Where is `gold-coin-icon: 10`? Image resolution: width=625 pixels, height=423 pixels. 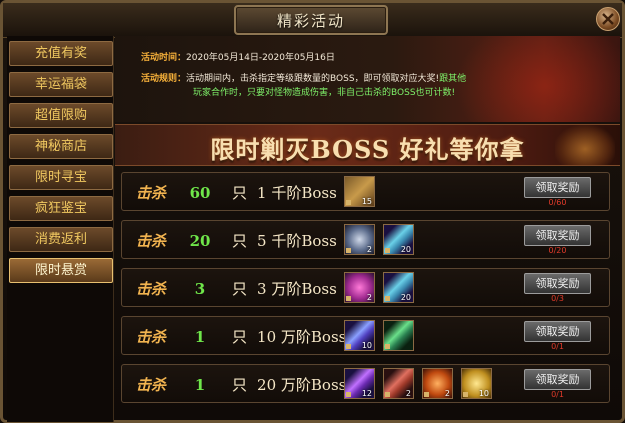
gold-coin-icon: 10 is located at coordinates (476, 383).